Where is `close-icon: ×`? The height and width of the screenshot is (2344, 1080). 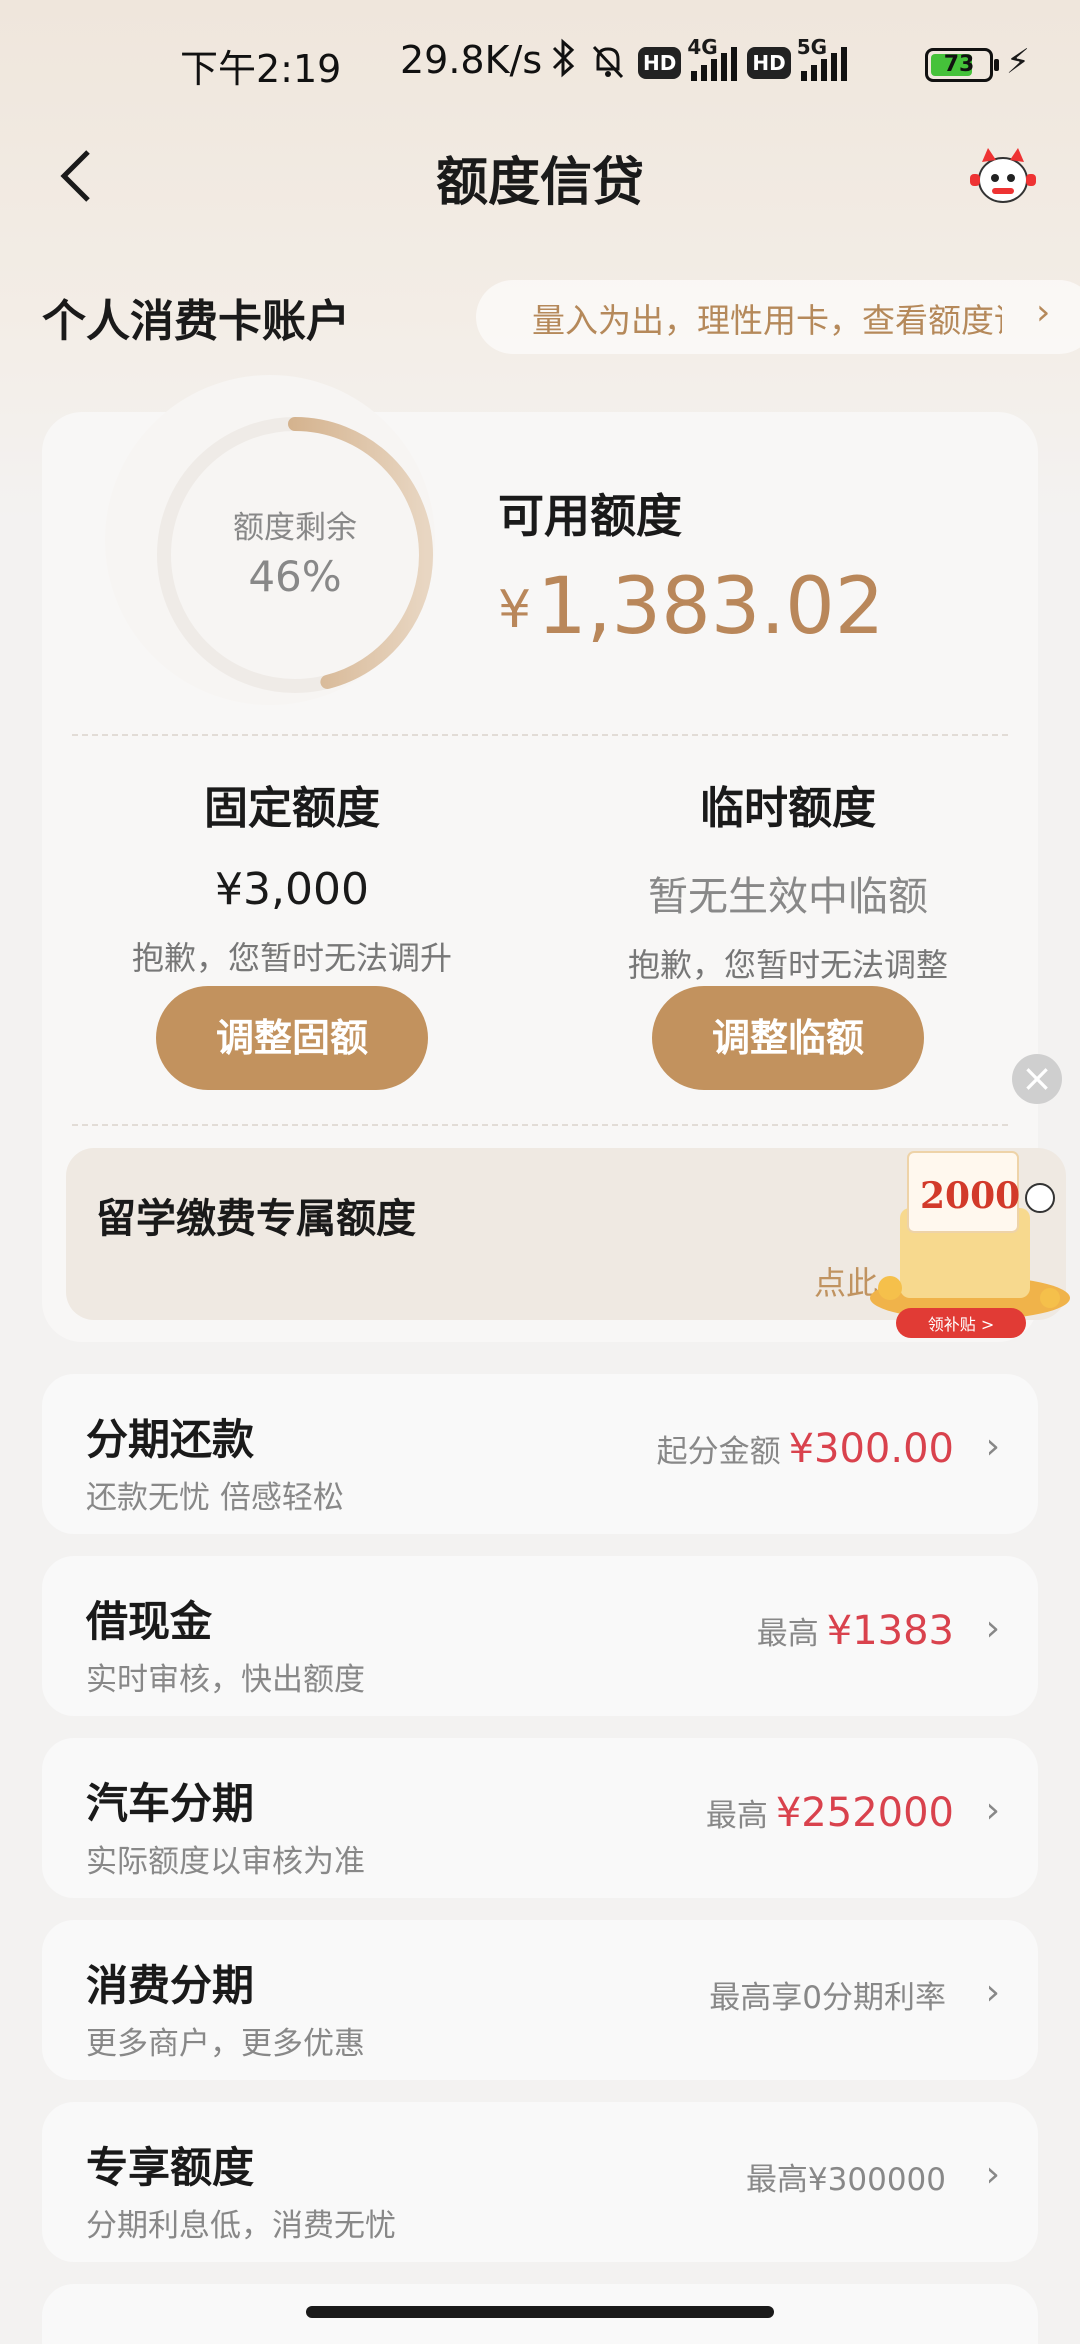
close-icon: × is located at coordinates (1037, 1079).